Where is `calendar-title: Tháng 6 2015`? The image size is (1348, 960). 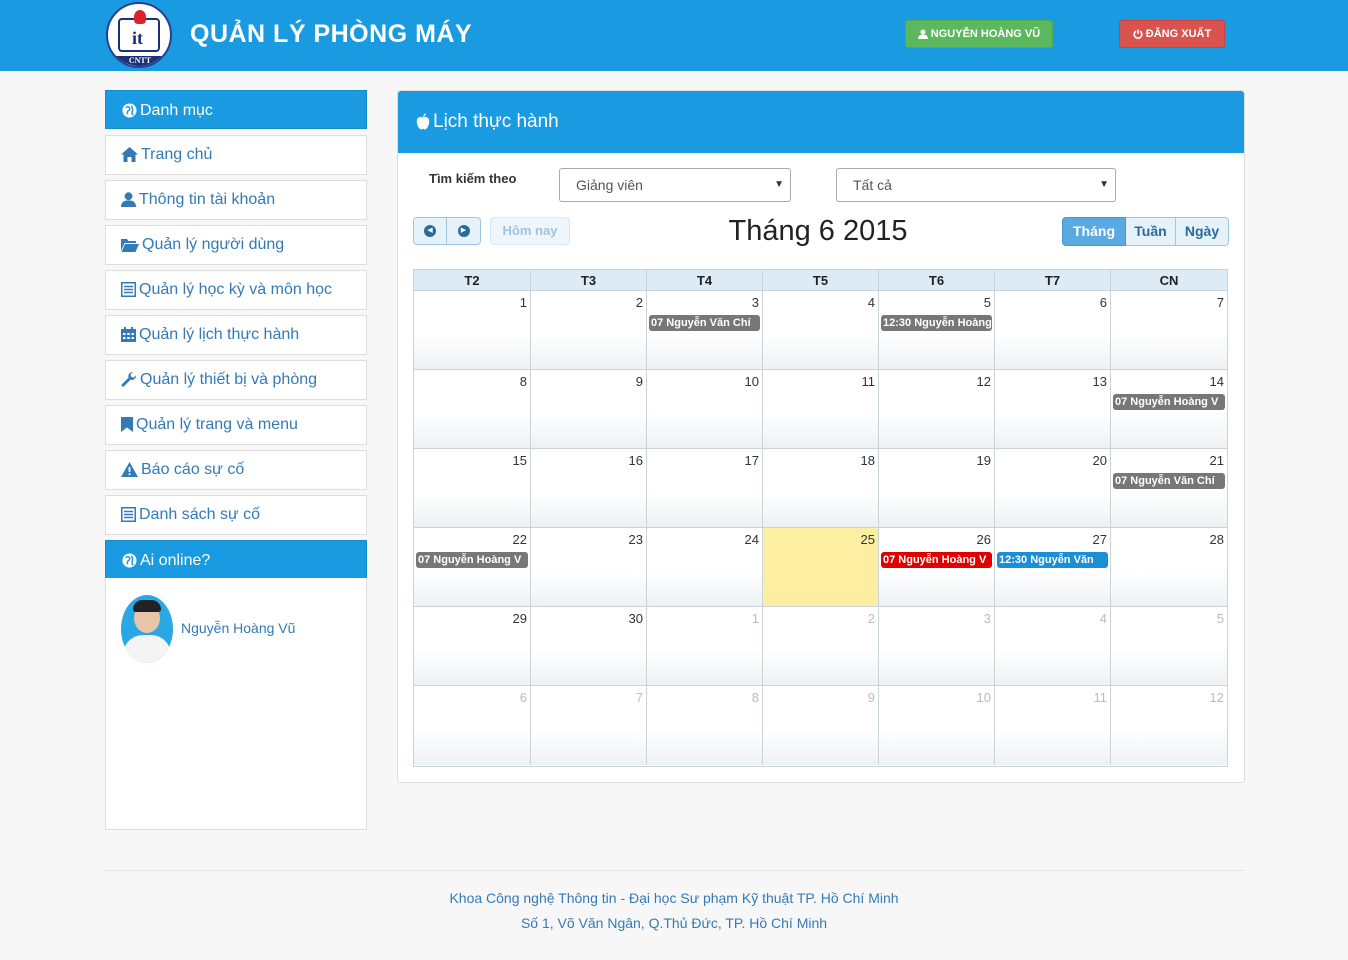
calendar-title: Tháng 6 2015 is located at coordinates (818, 231).